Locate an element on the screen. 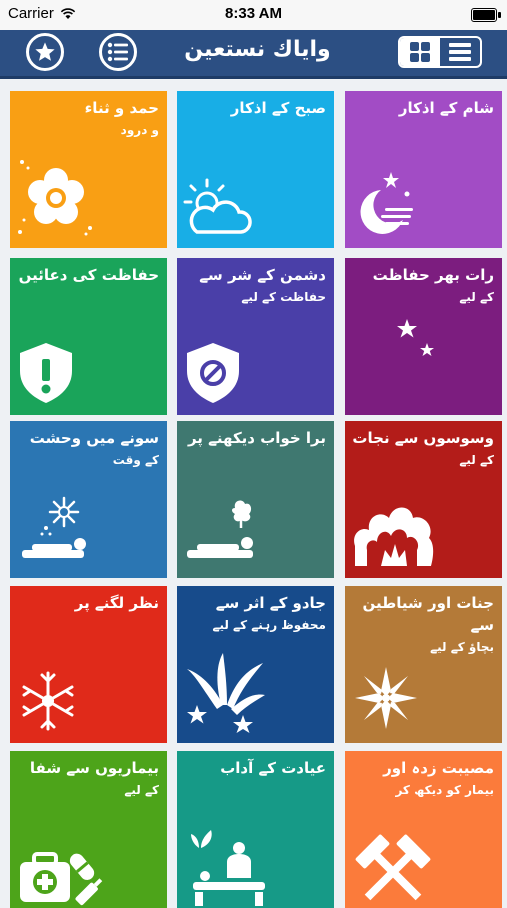 The width and height of the screenshot is (507, 908). status-bar: Carrier 8:33 AM is located at coordinates (253, 15).